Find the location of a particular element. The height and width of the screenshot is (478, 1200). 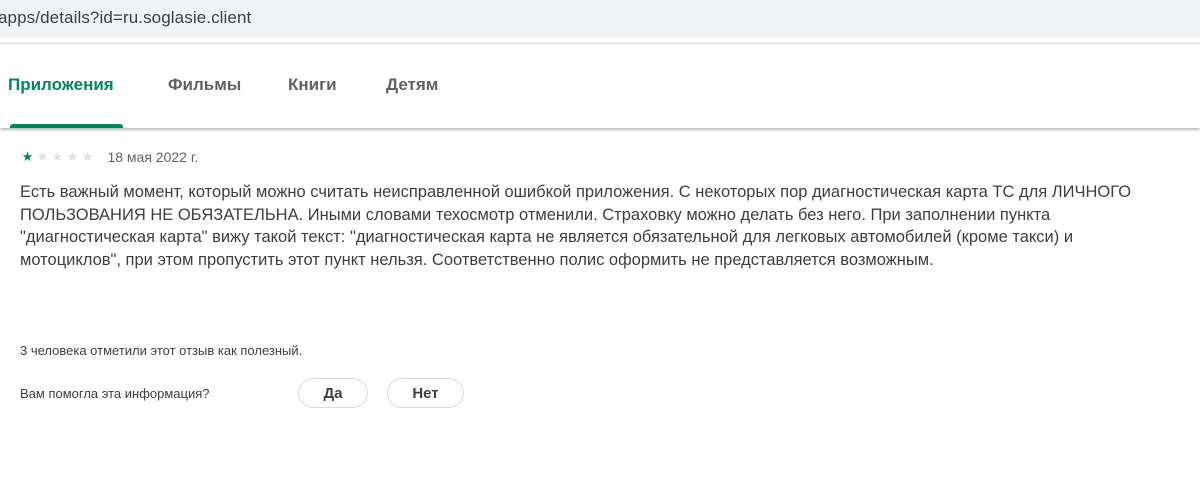

tab-apps: Приложения is located at coordinates (61, 85).